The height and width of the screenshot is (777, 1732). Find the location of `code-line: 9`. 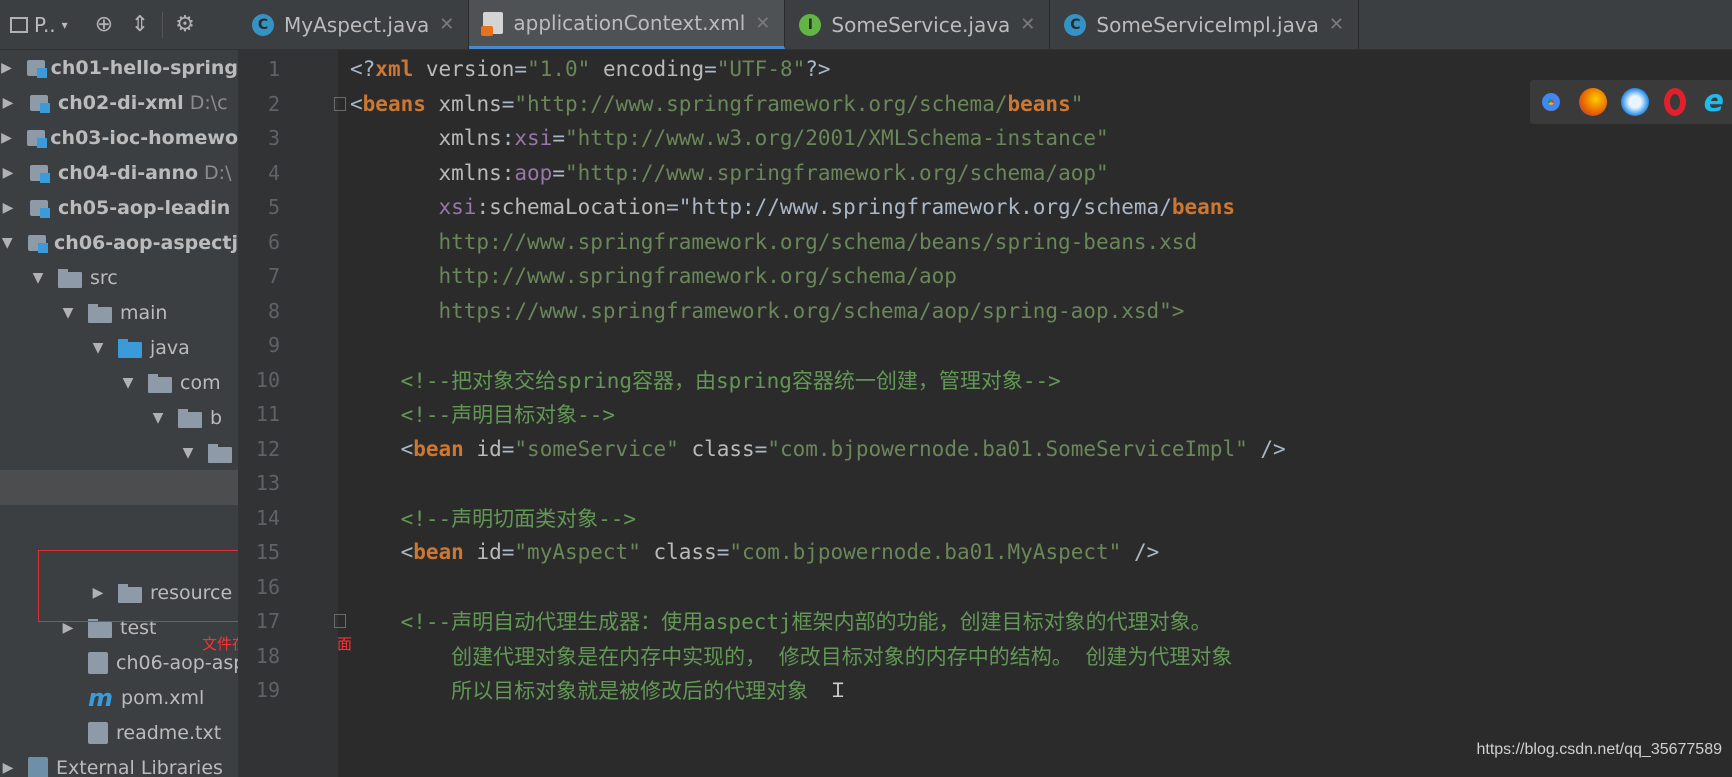

code-line: 9 is located at coordinates (985, 345).